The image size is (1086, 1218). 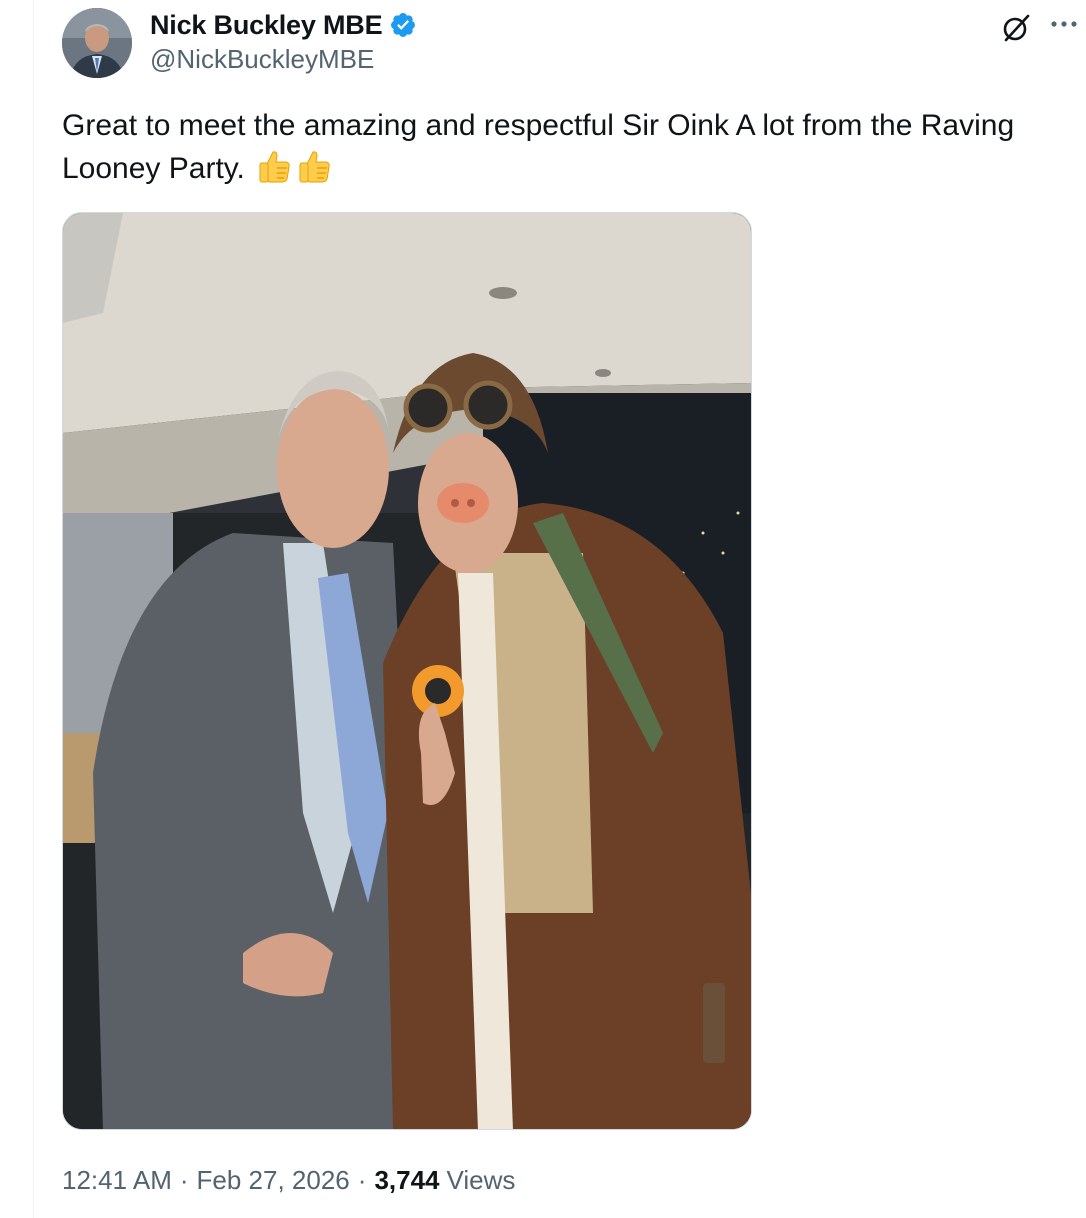 What do you see at coordinates (262, 59) in the screenshot?
I see `author-handle: @NickBuckleyMBE` at bounding box center [262, 59].